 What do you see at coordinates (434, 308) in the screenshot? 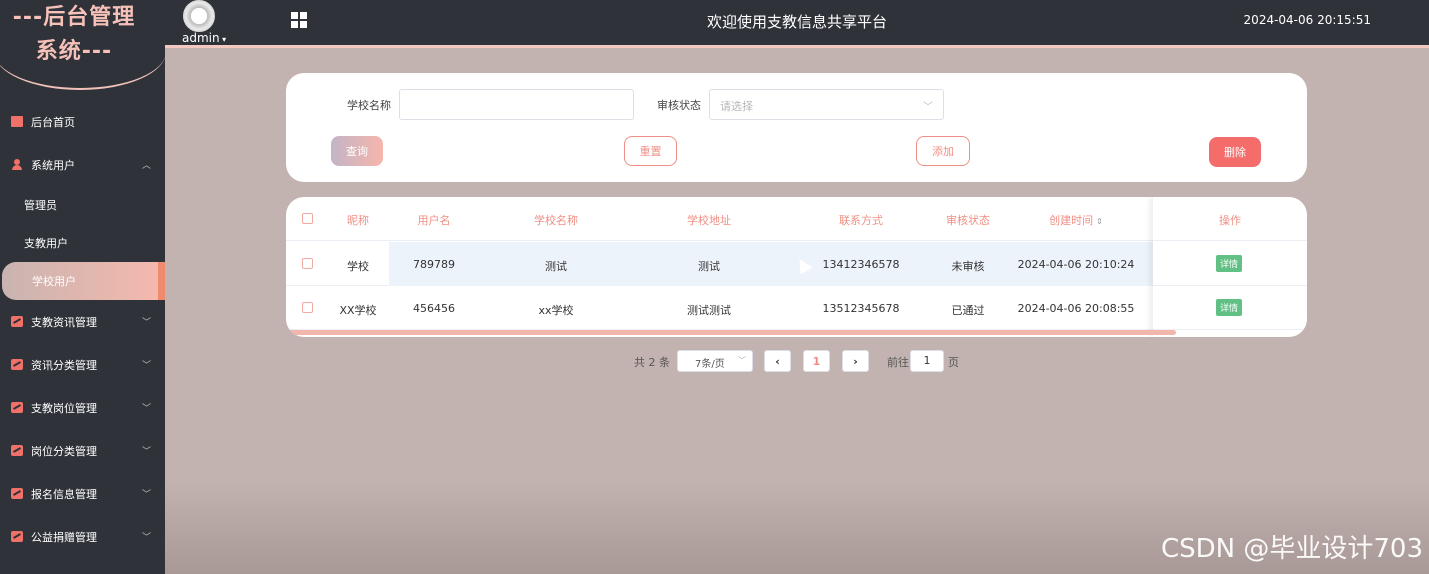
I see `cell-username: 456456` at bounding box center [434, 308].